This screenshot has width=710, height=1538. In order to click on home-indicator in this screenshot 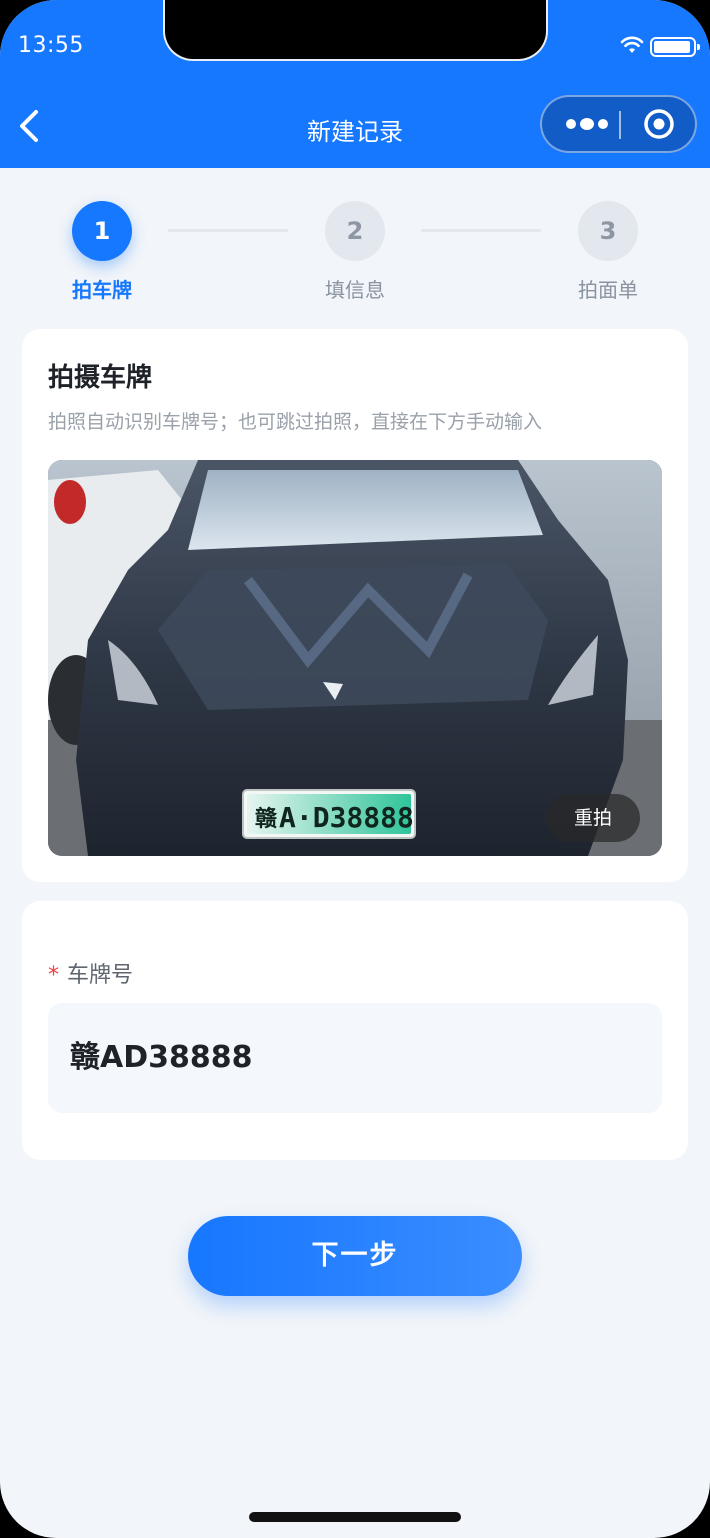, I will do `click(355, 1517)`.